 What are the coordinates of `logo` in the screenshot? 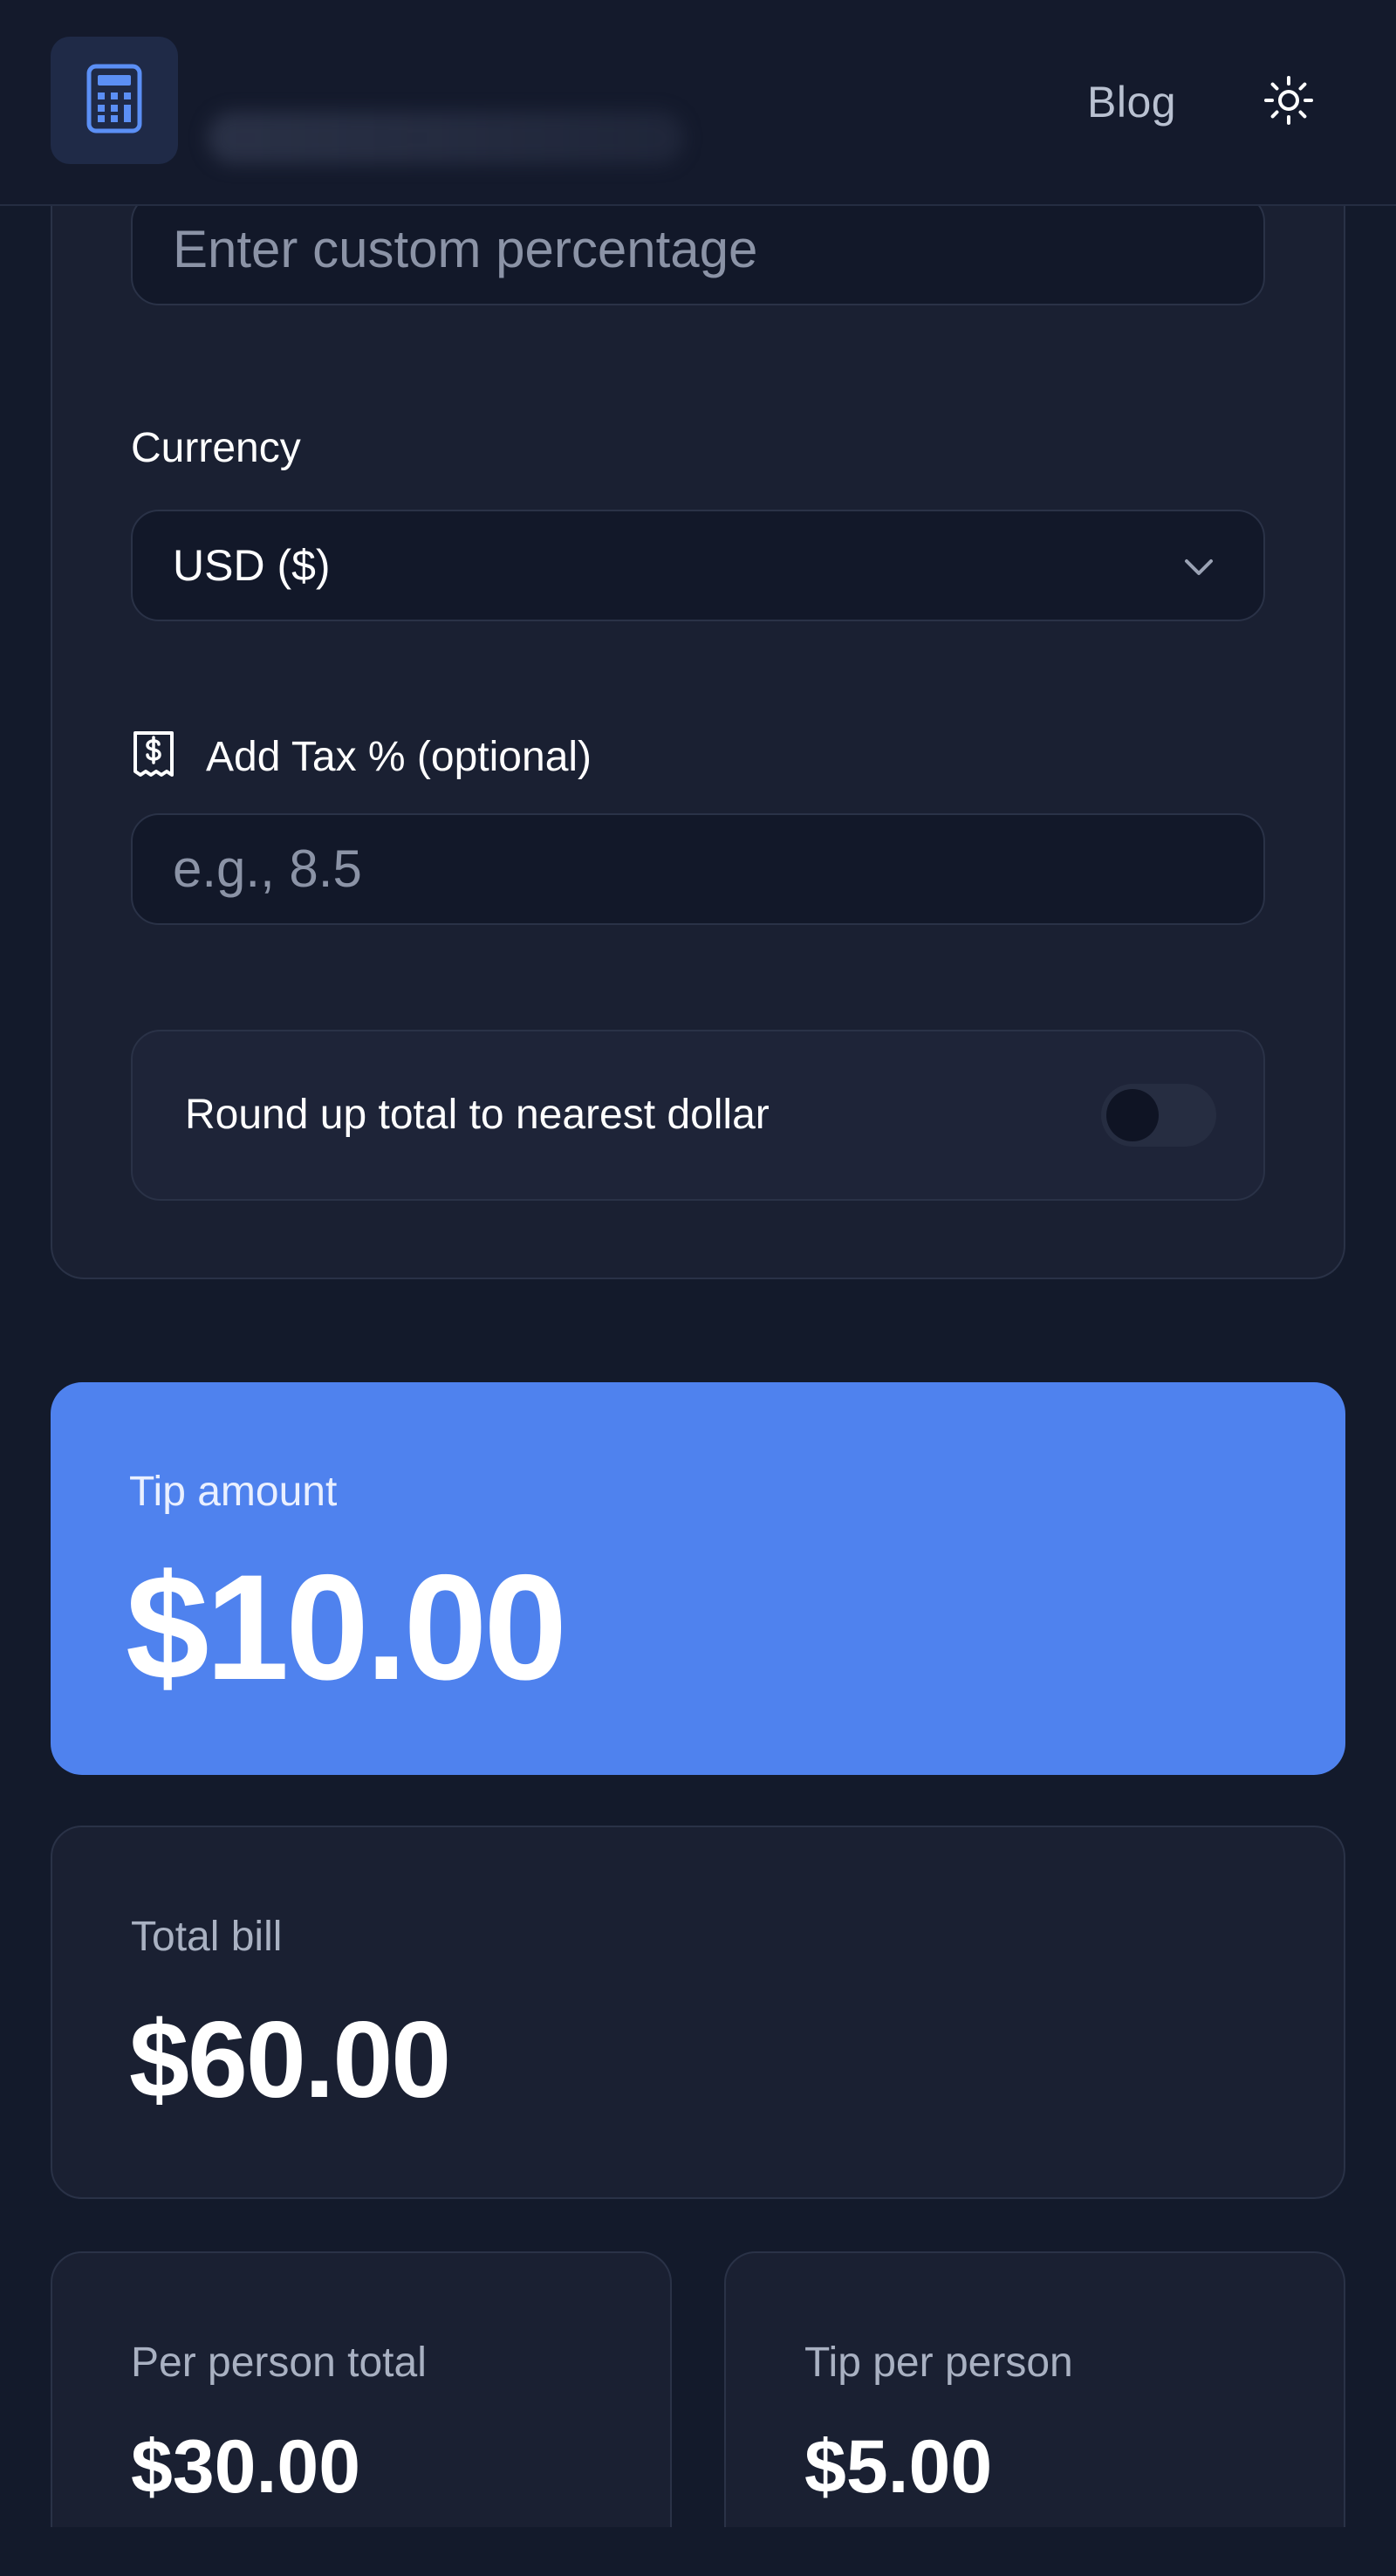 It's located at (114, 100).